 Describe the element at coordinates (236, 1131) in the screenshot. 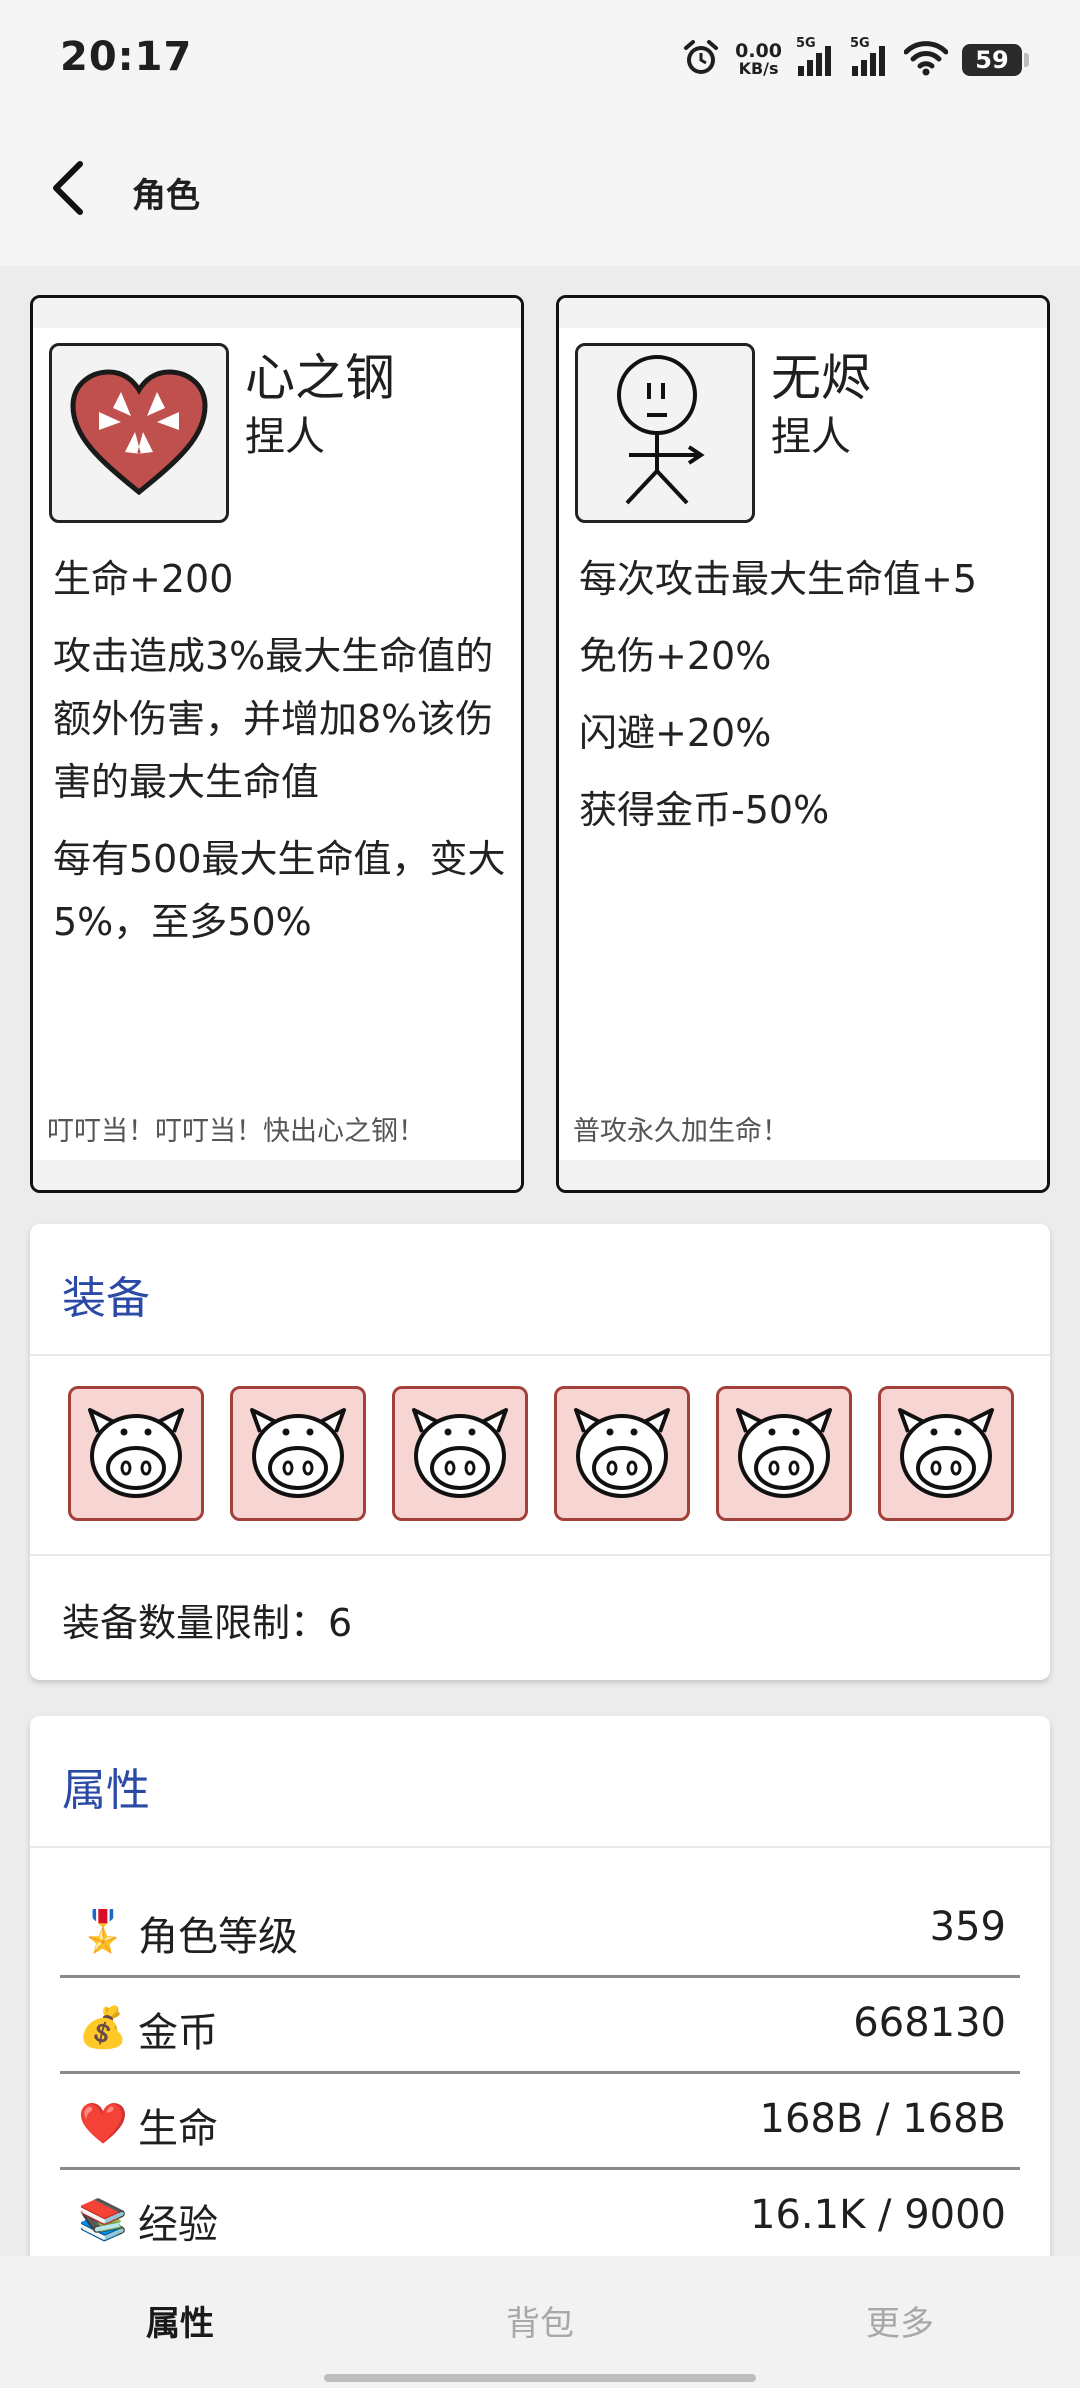

I see `character-quote: 叮叮当！叮叮当！快出心之钢！` at that location.